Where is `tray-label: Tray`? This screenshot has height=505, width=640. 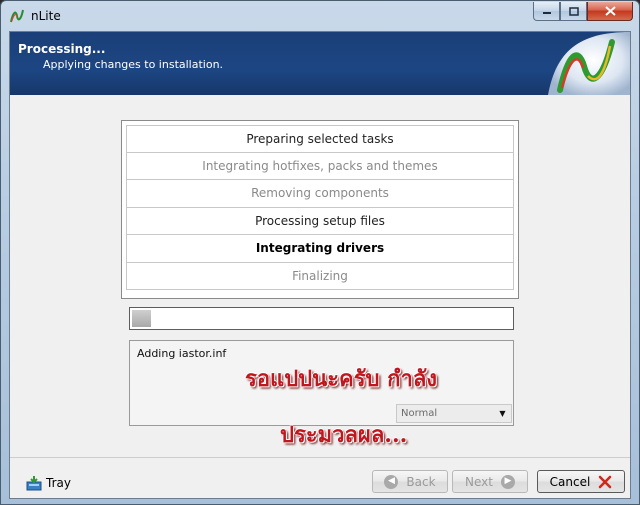
tray-label: Tray is located at coordinates (58, 483).